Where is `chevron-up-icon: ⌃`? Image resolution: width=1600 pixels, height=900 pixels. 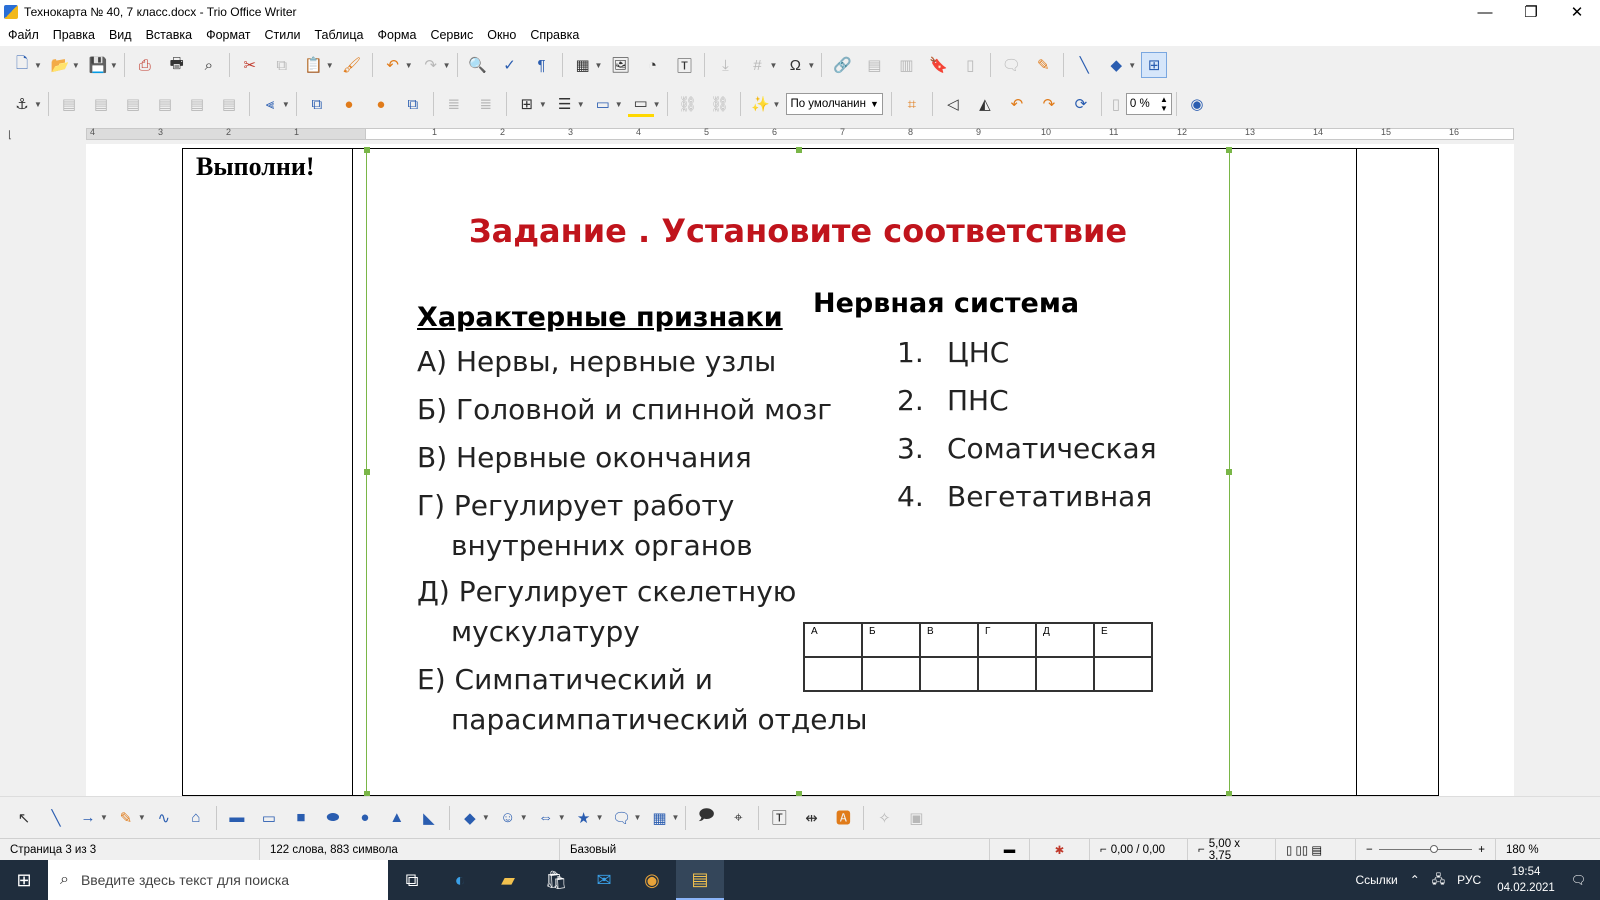
chevron-up-icon: ⌃ is located at coordinates (1415, 880).